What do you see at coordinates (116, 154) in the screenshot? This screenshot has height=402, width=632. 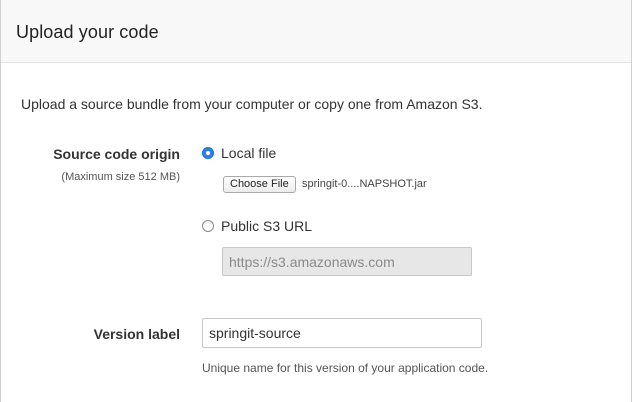 I see `source-origin-label: Source code origin` at bounding box center [116, 154].